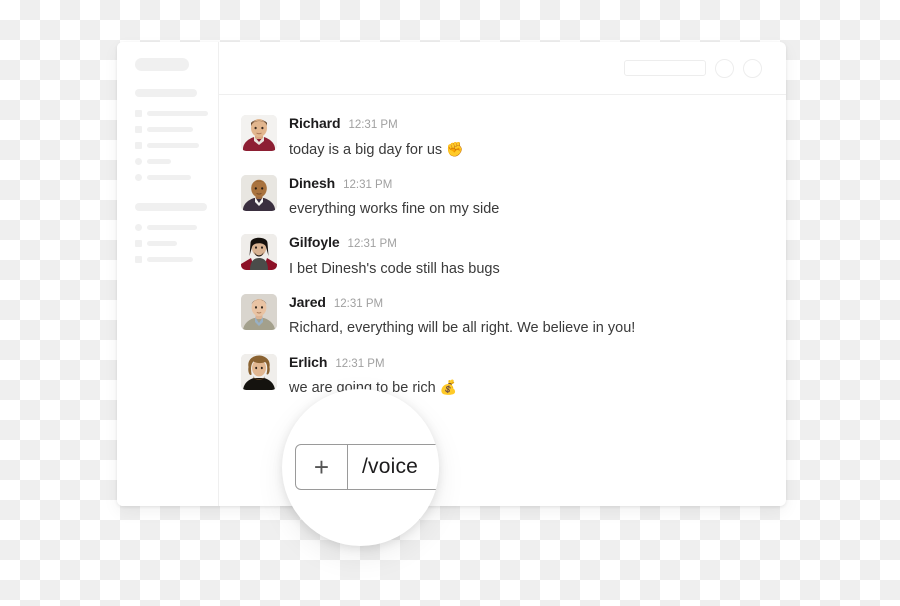 The height and width of the screenshot is (606, 900). Describe the element at coordinates (448, 387) in the screenshot. I see `money-bag-emoji: 💰` at that location.